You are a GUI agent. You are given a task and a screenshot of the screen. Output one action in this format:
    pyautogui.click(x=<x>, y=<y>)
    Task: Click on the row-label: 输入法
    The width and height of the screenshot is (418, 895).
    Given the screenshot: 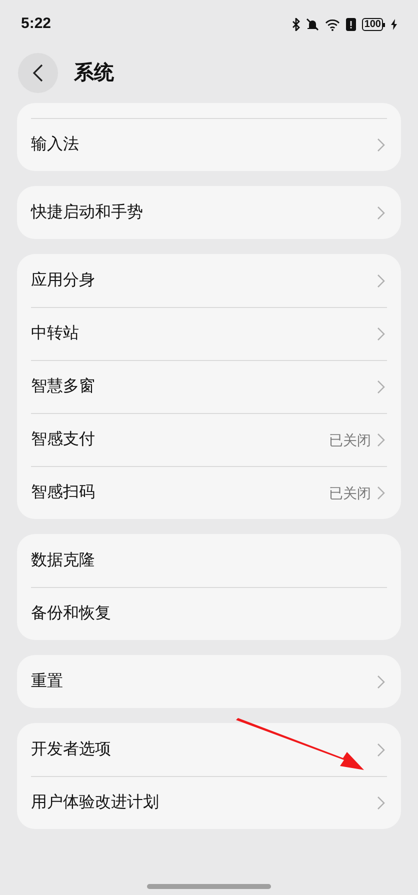 What is the action you would take?
    pyautogui.click(x=55, y=144)
    